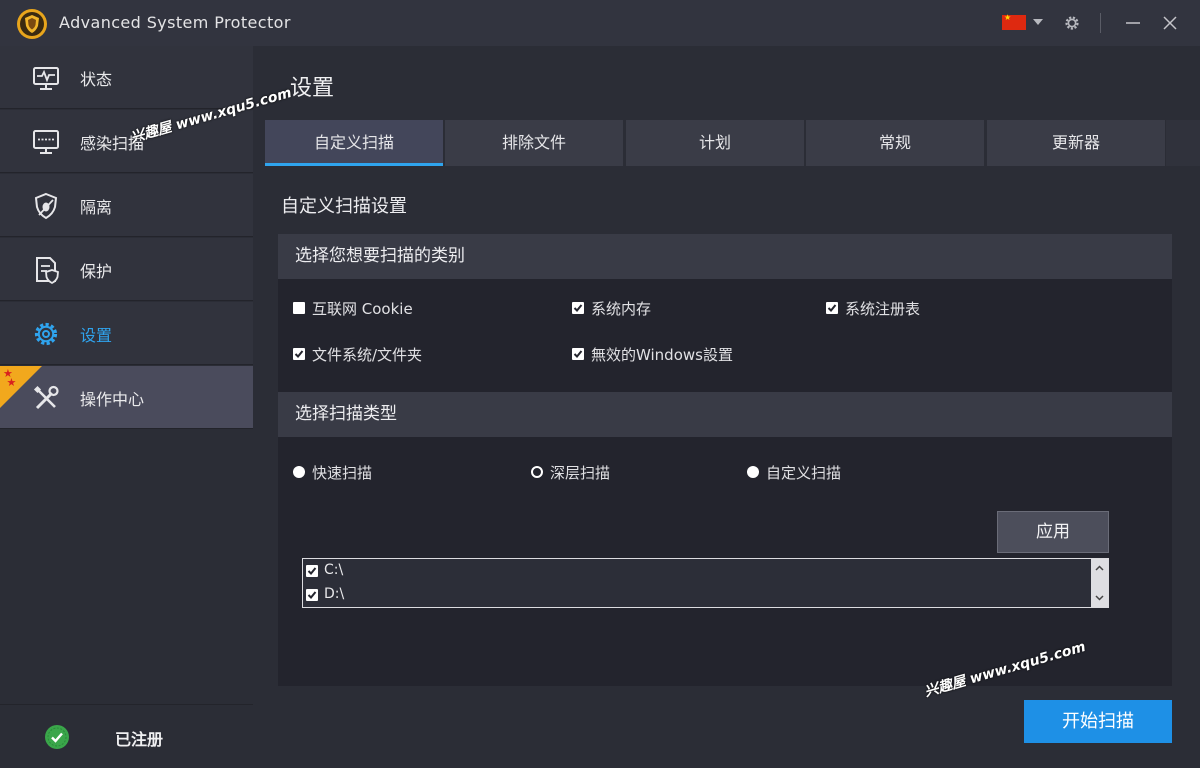 This screenshot has height=768, width=1200. What do you see at coordinates (1038, 22) in the screenshot?
I see `language-dropdown-caret-icon` at bounding box center [1038, 22].